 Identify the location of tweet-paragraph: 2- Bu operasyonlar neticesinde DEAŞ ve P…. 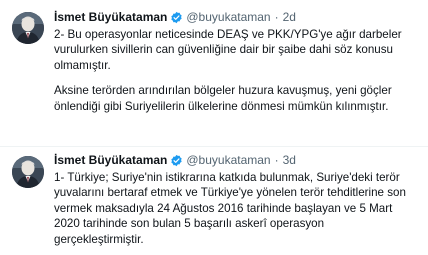
(228, 50).